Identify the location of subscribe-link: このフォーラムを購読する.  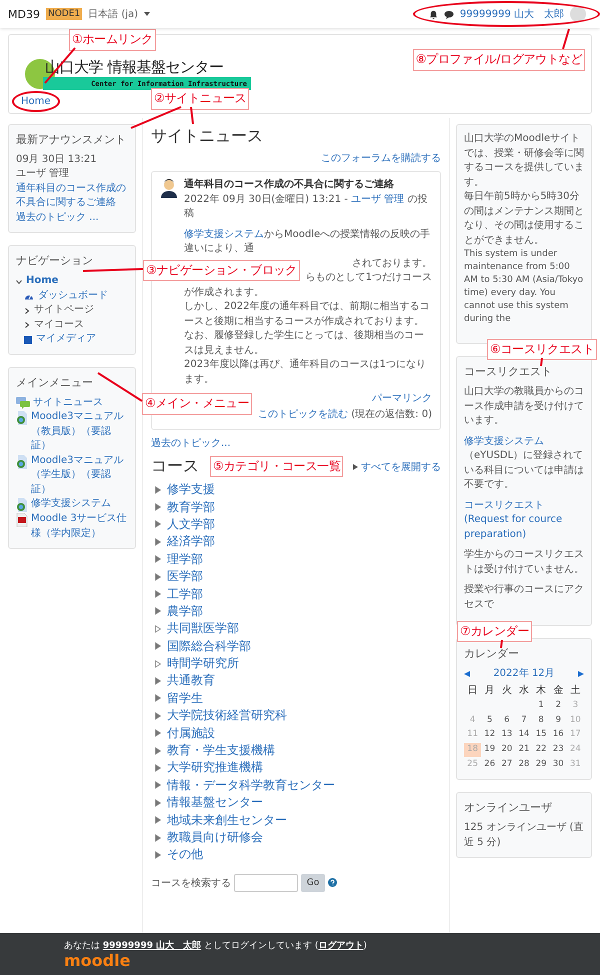
(381, 158).